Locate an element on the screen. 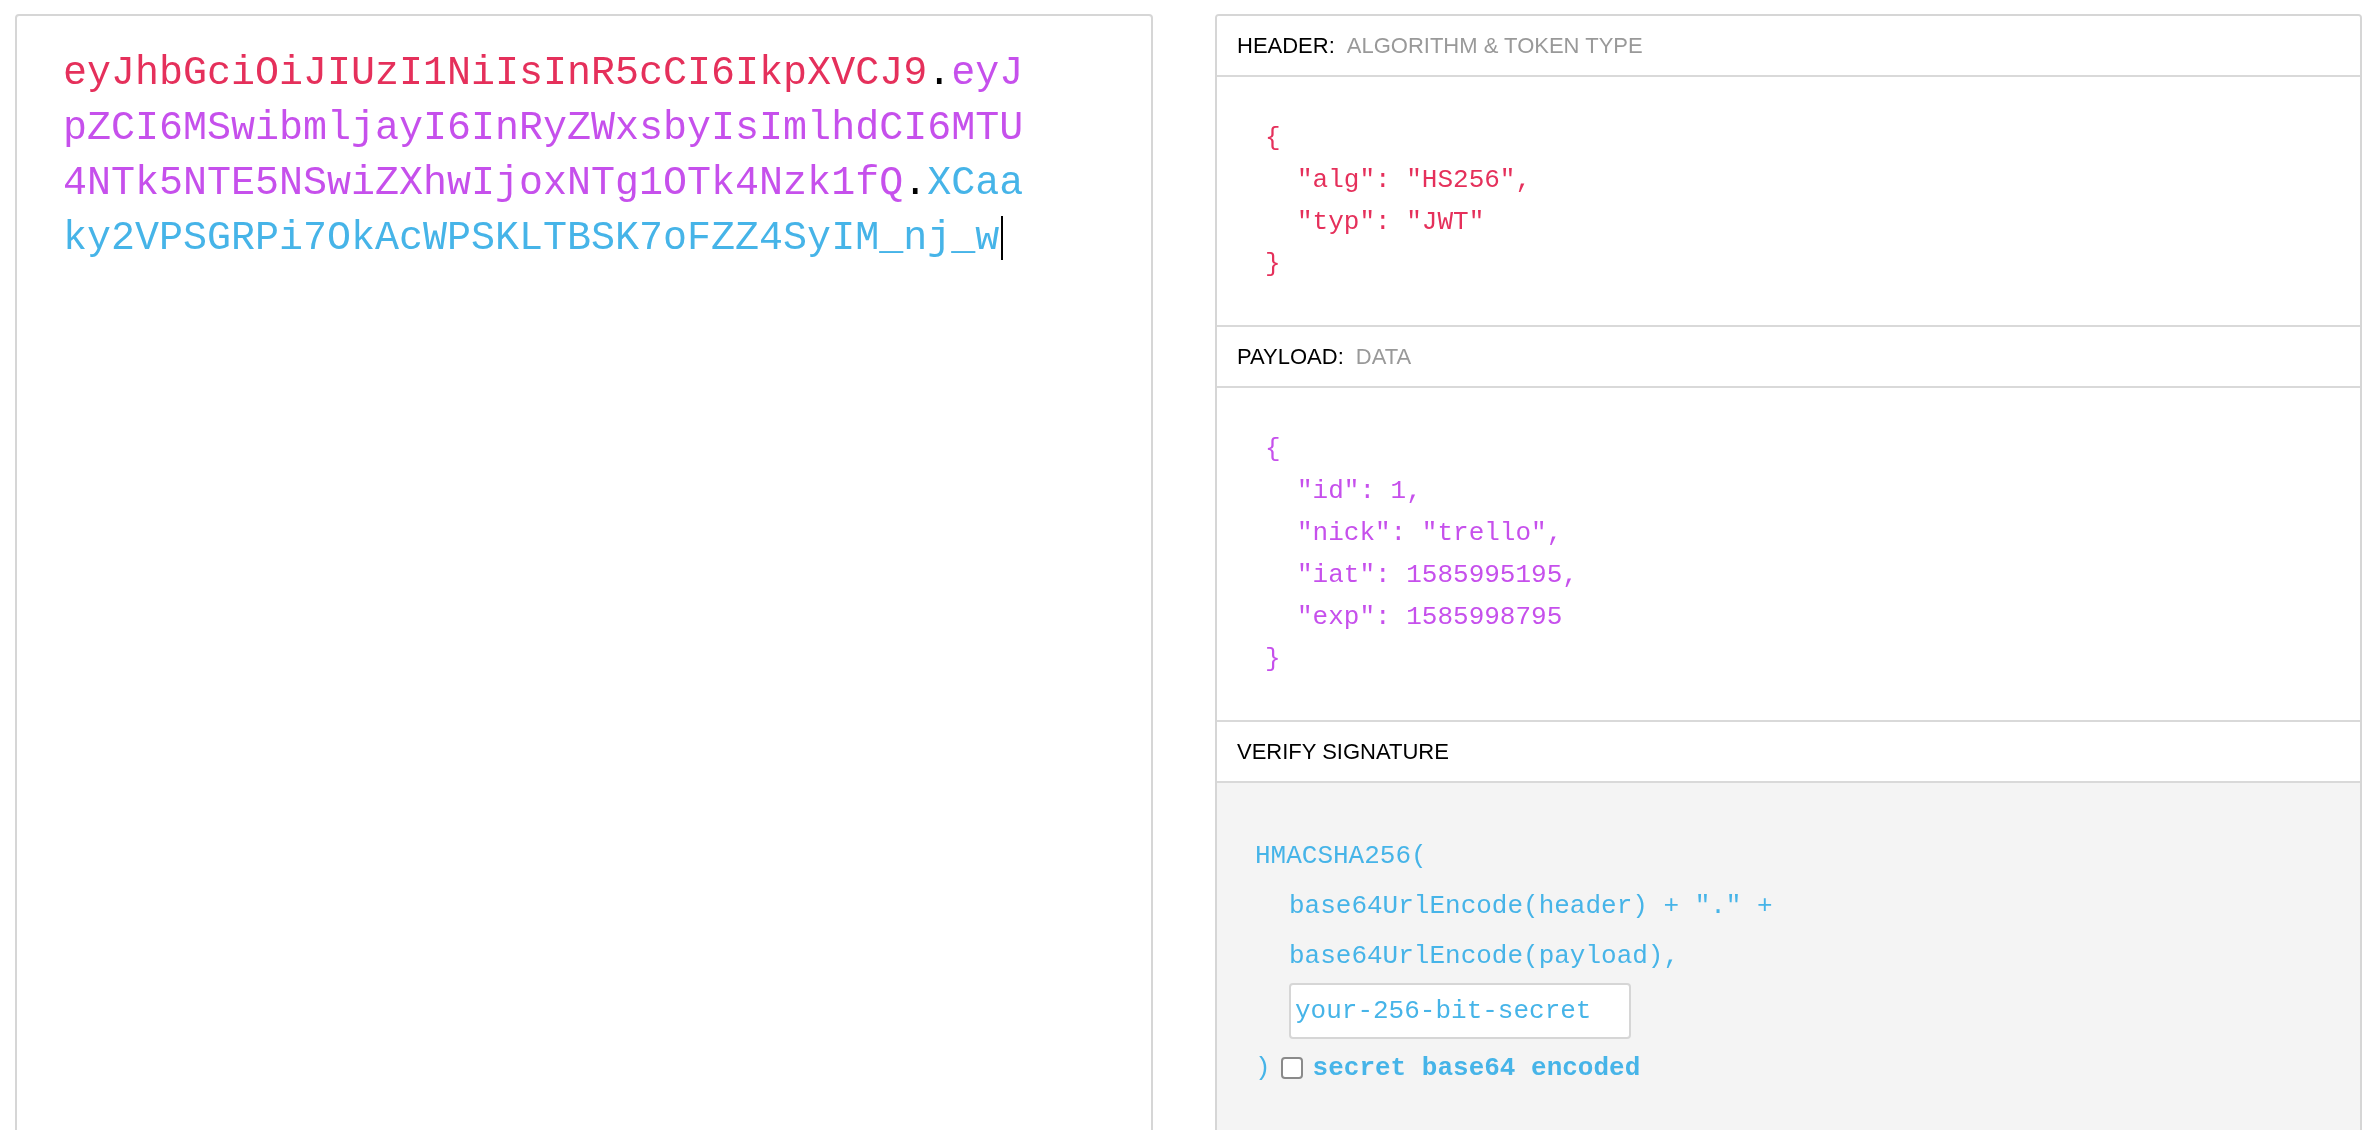 Image resolution: width=2378 pixels, height=1130 pixels. code-line: "nick": "trello", is located at coordinates (1429, 533).